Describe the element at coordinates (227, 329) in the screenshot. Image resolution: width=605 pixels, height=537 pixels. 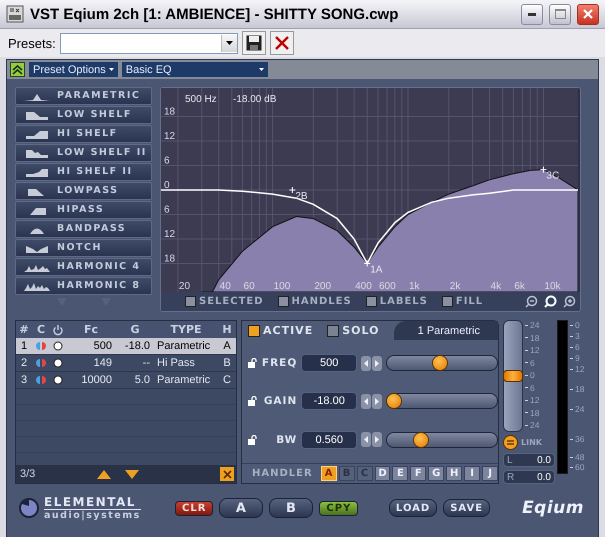
I see `column-header: H` at that location.